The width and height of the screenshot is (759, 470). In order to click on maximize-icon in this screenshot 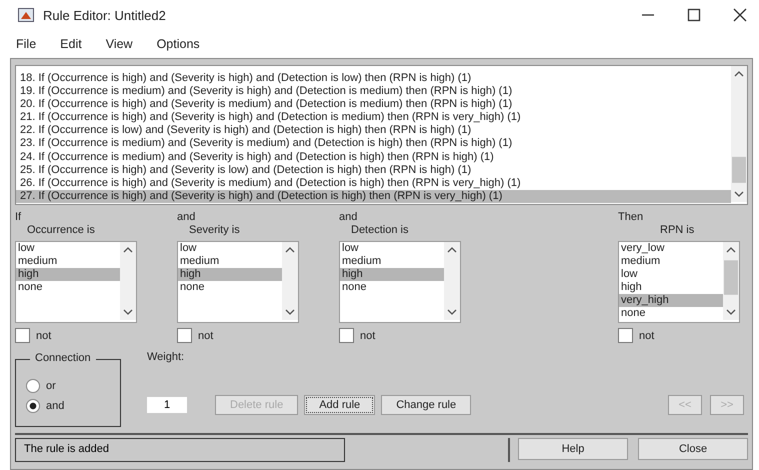, I will do `click(694, 15)`.